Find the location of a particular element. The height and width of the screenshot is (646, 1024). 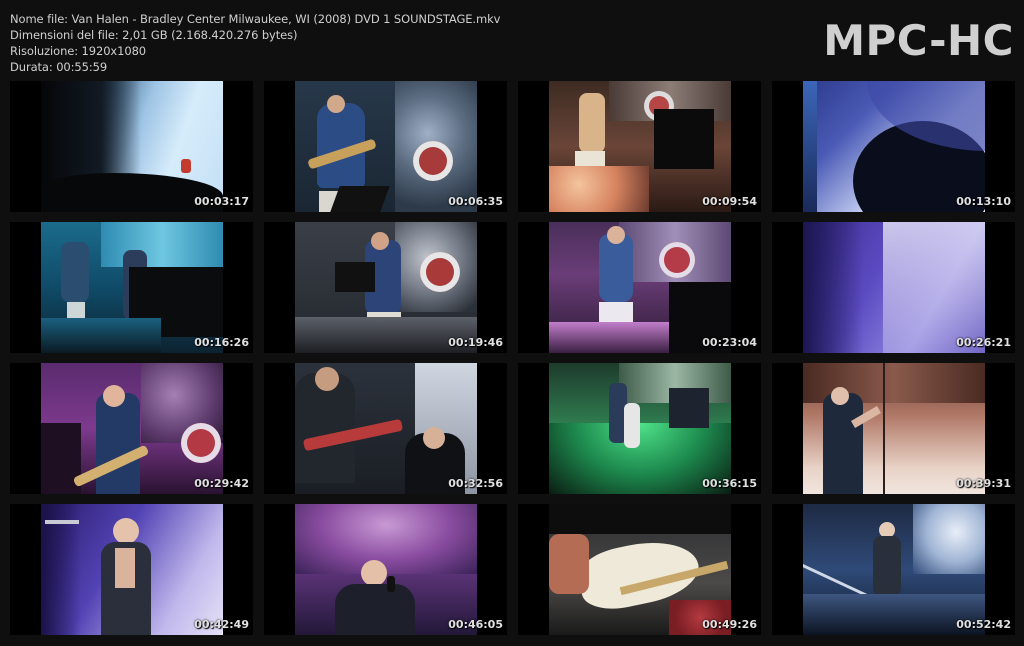

timestamp: 00:36:15 is located at coordinates (729, 483).